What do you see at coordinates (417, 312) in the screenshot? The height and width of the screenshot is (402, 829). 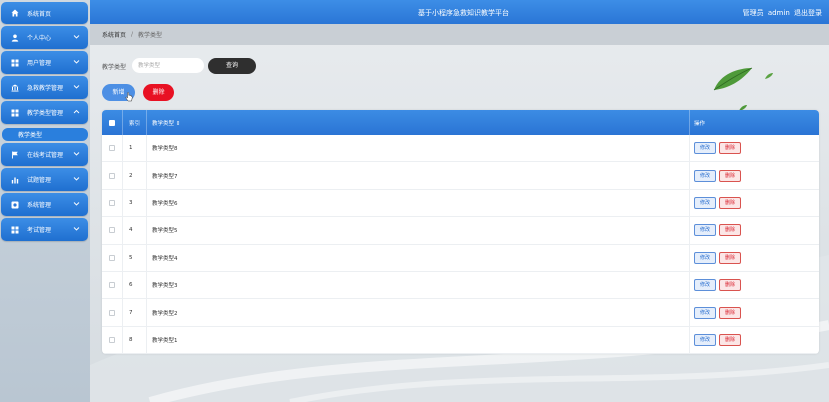 I see `row-type: 教学类型2` at bounding box center [417, 312].